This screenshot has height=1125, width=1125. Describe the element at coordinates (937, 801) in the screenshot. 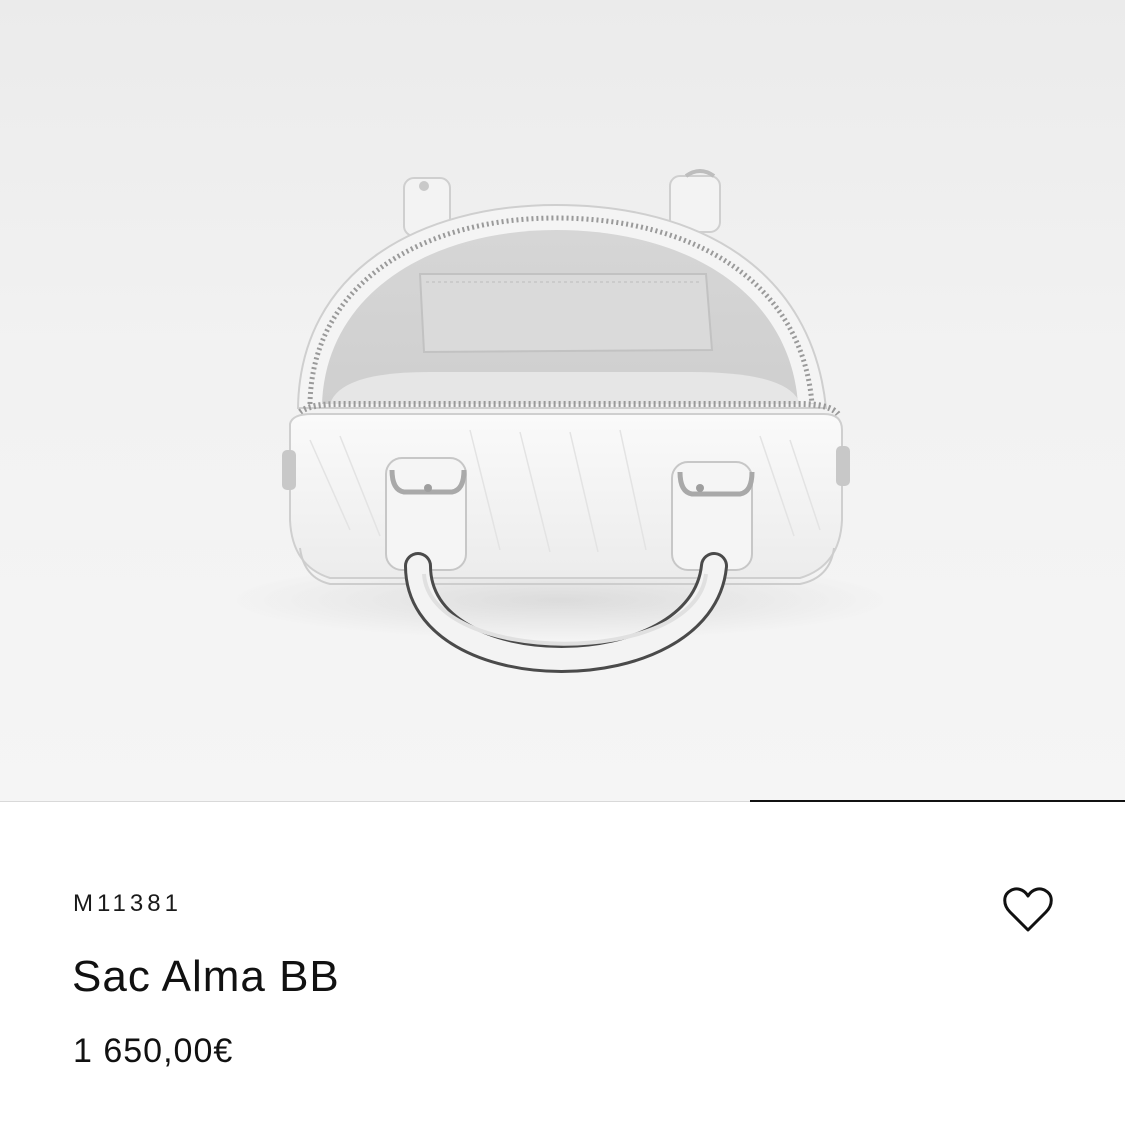

I see `gallery-progress-fill` at that location.